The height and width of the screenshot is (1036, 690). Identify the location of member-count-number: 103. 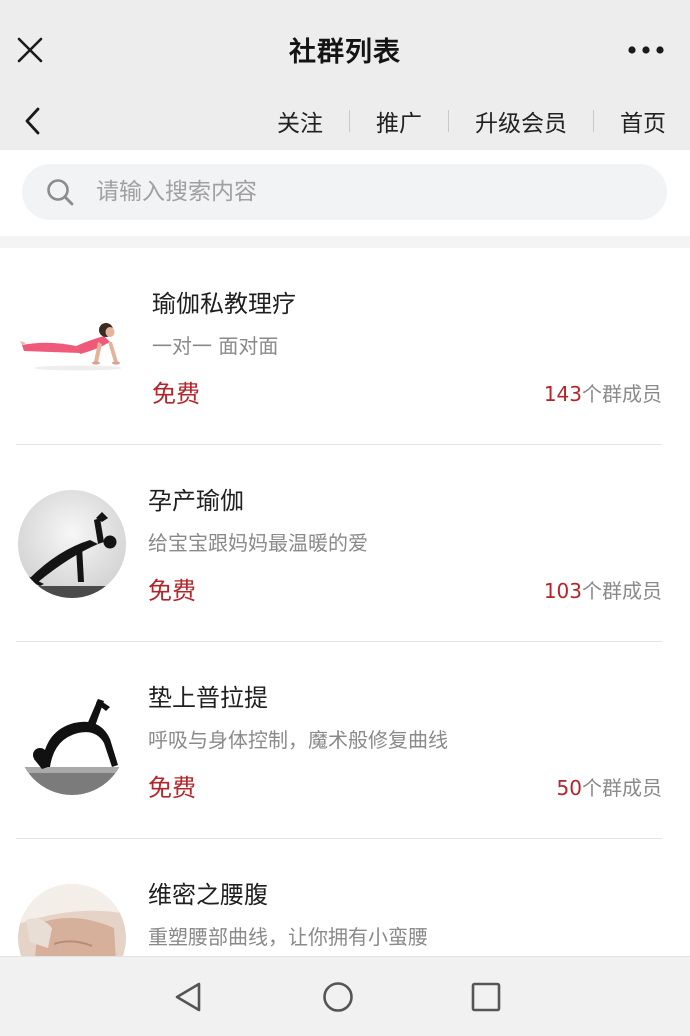
(562, 591).